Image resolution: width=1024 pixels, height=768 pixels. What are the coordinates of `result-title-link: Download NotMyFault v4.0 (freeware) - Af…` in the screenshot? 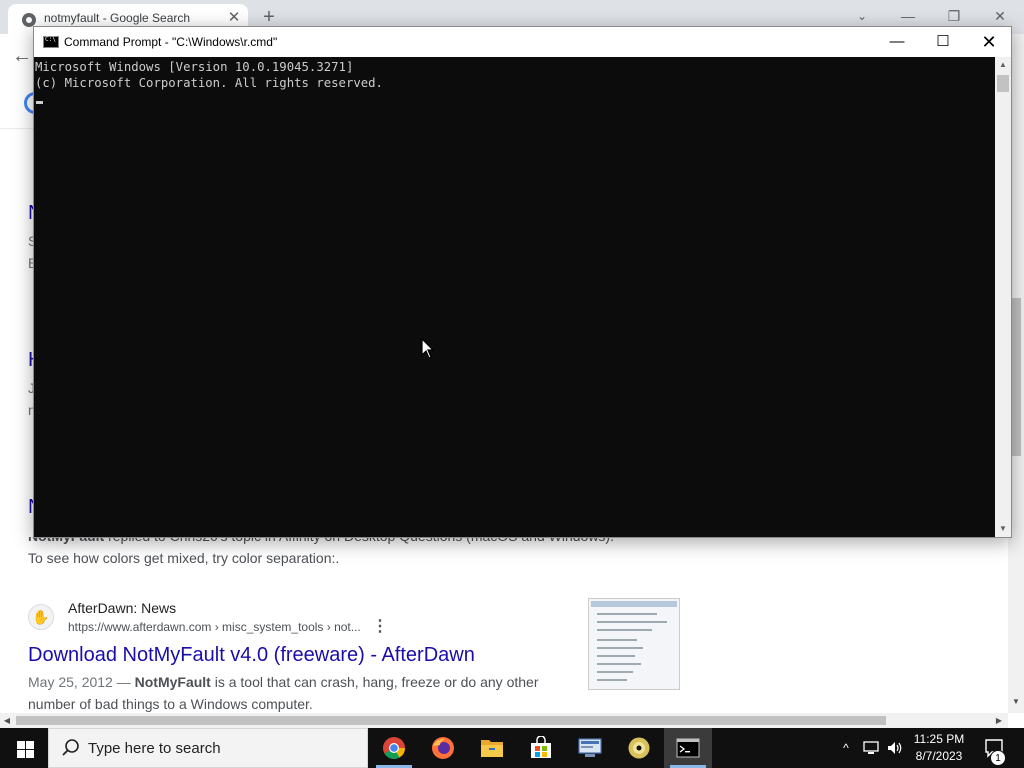 It's located at (251, 655).